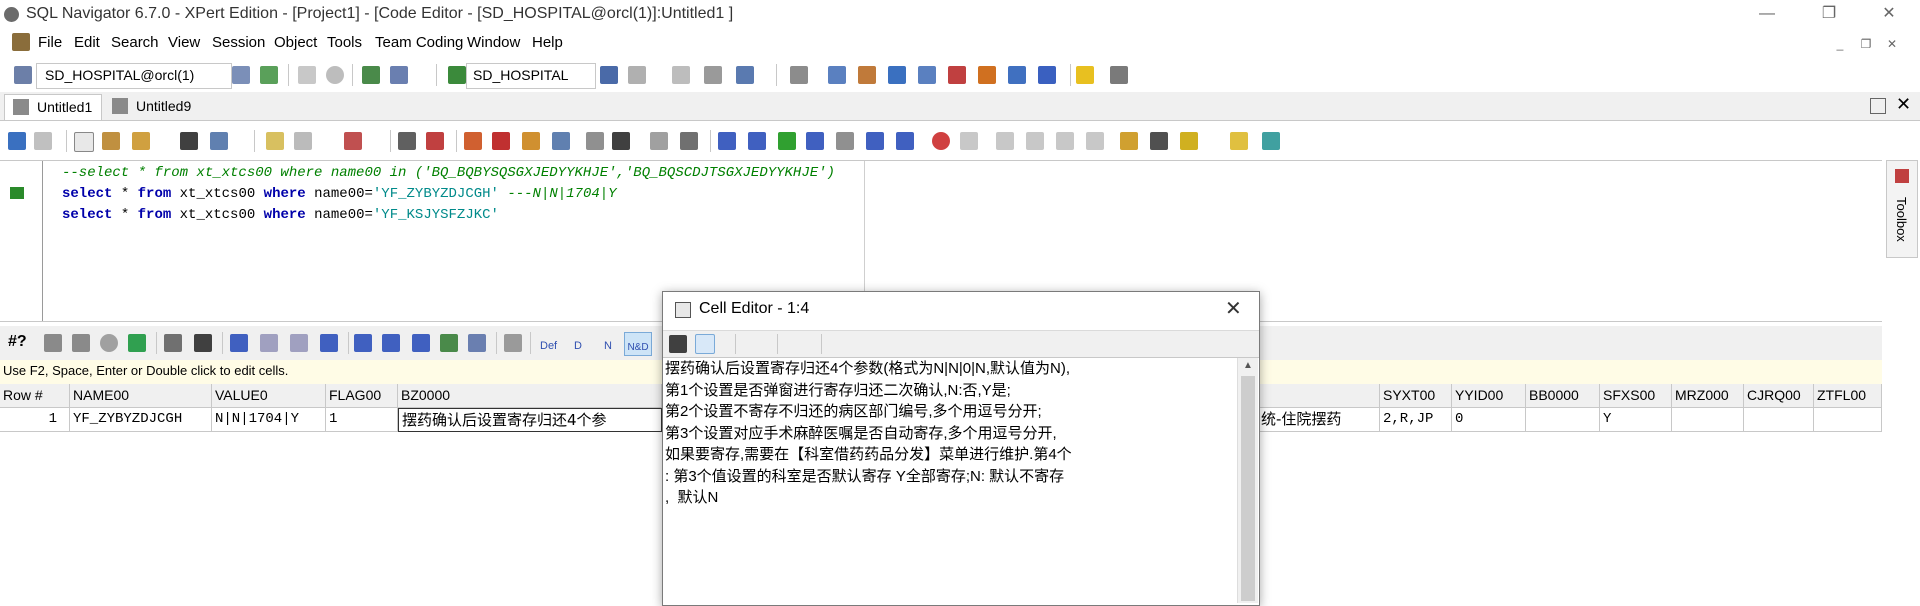 Image resolution: width=1920 pixels, height=606 pixels. What do you see at coordinates (1189, 141) in the screenshot?
I see `more-icon` at bounding box center [1189, 141].